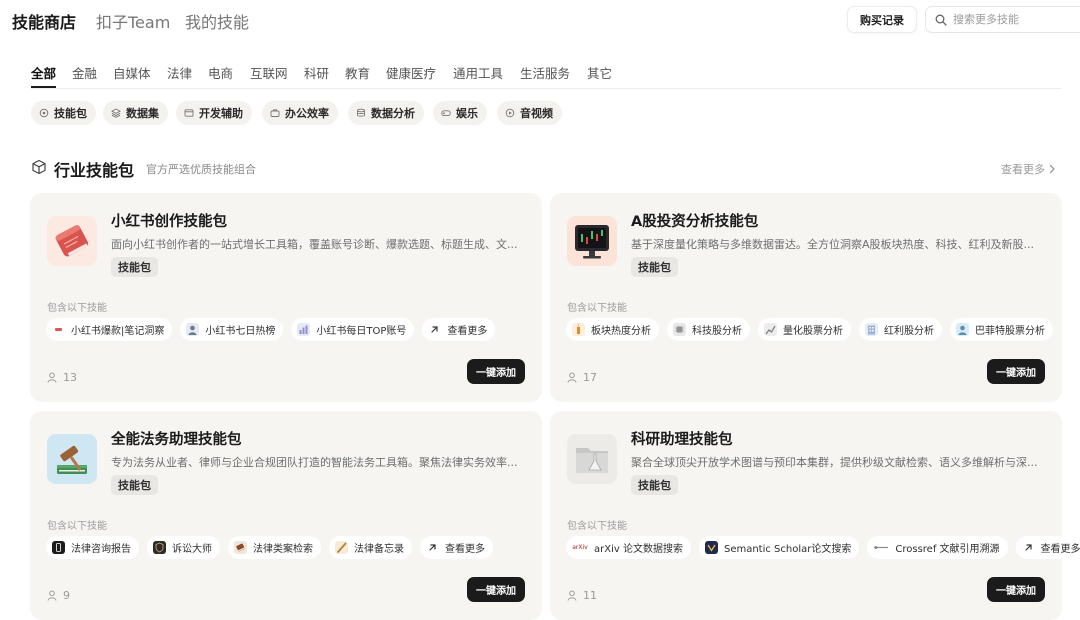  I want to click on card-title: A股投资分析技能包, so click(694, 220).